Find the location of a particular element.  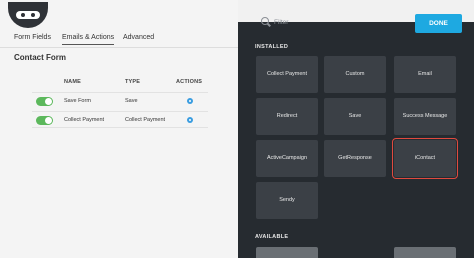

action-name: Collect Payment is located at coordinates (84, 120).